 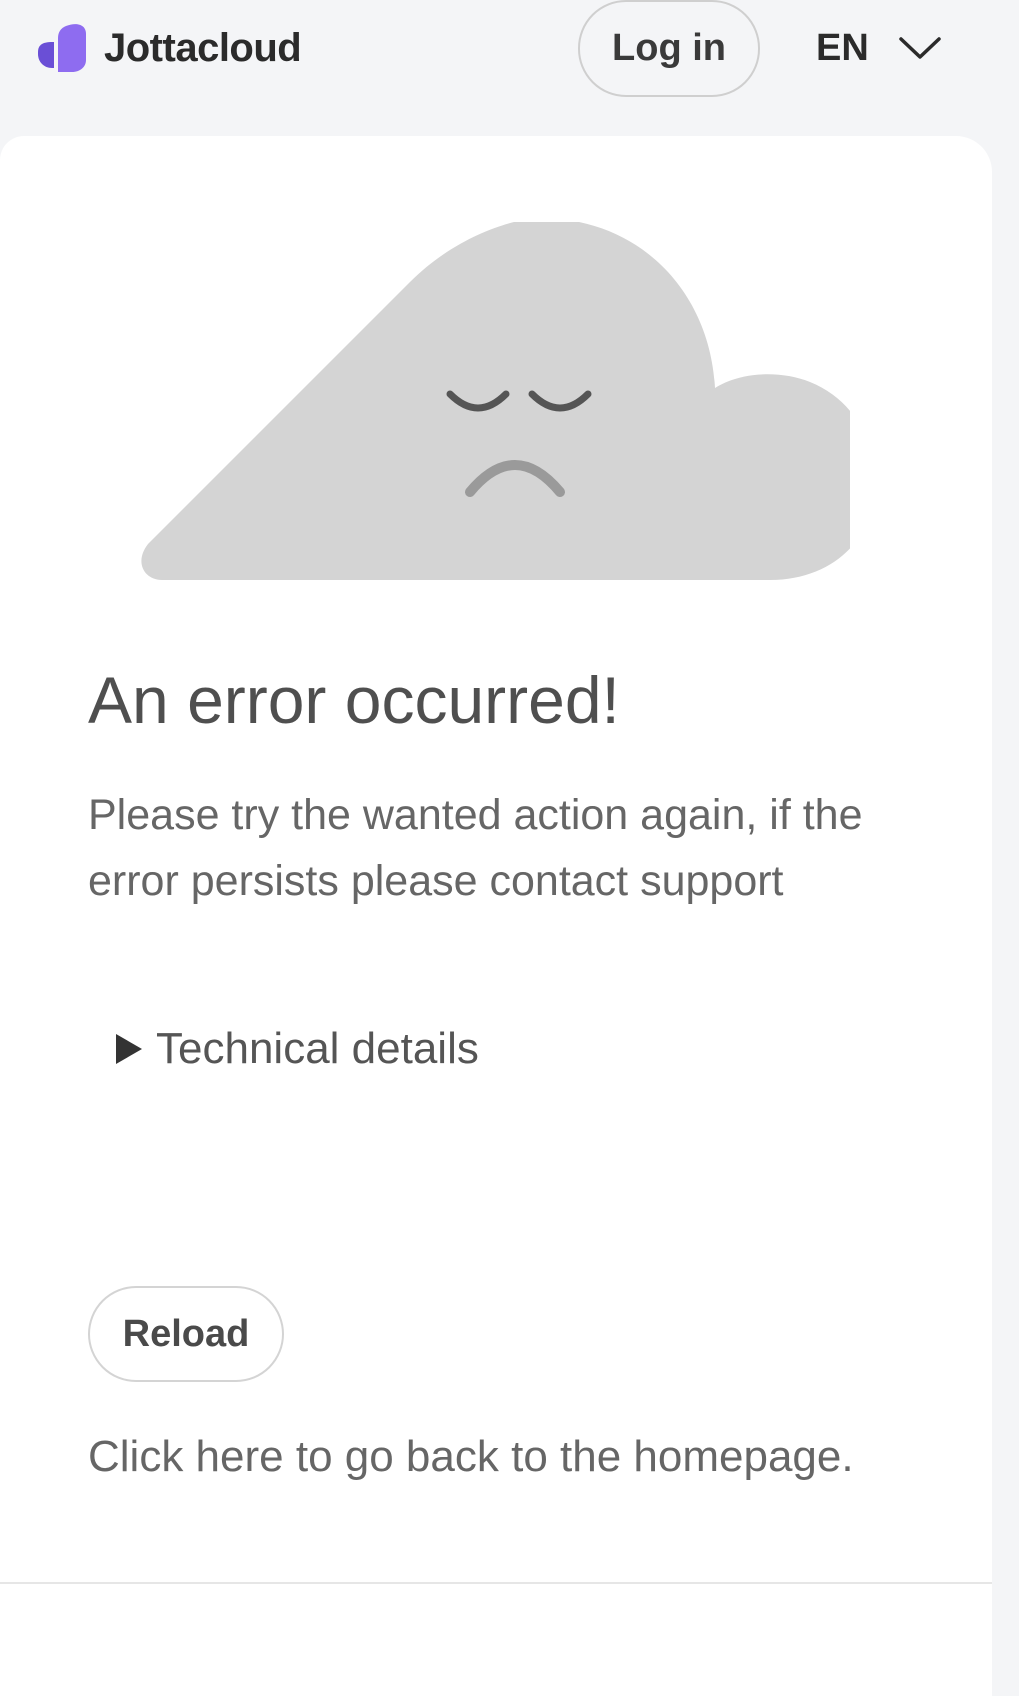 I want to click on login-button: Log in, so click(x=669, y=48).